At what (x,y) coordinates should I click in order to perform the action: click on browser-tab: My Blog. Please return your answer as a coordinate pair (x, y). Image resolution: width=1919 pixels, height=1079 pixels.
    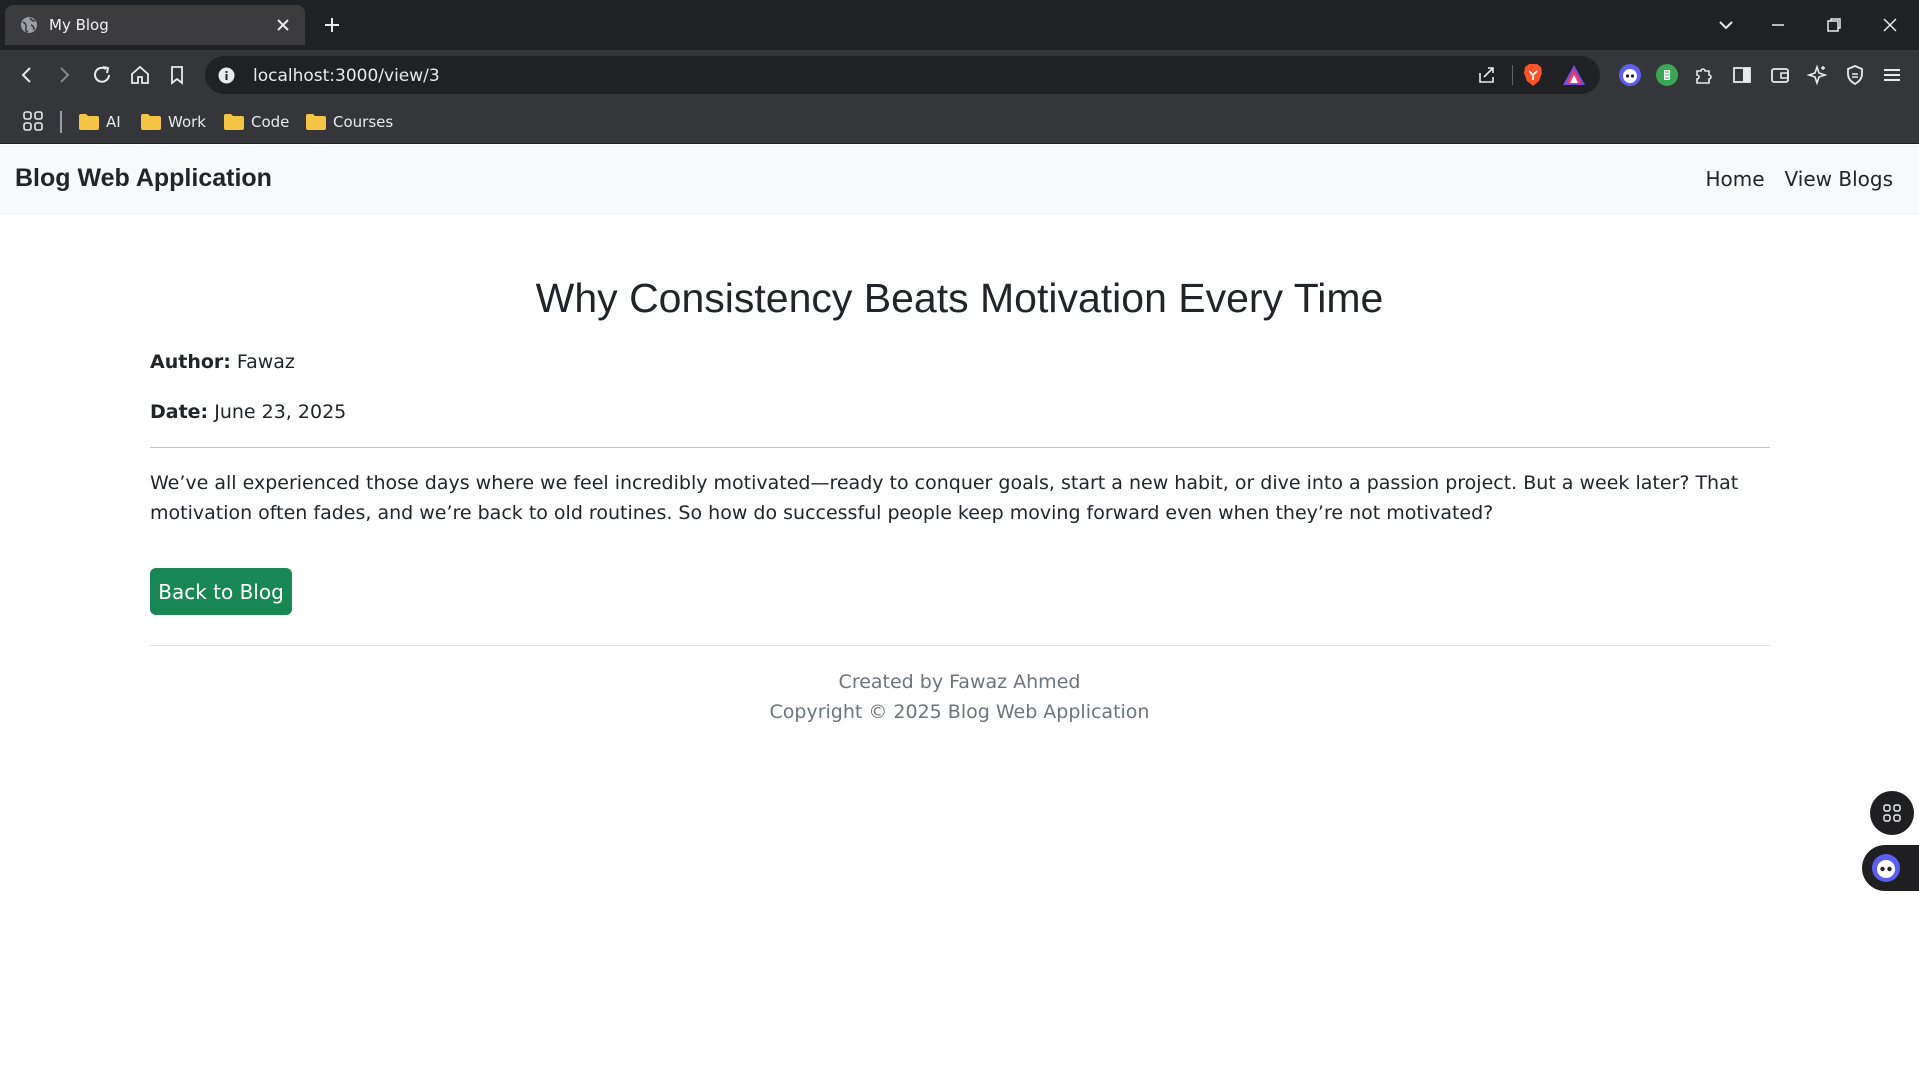
    Looking at the image, I should click on (155, 25).